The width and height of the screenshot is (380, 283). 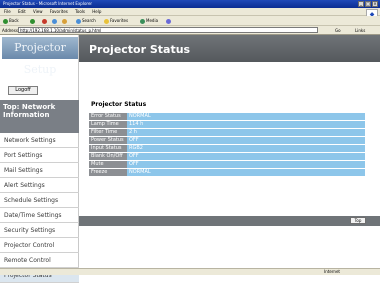 I want to click on table-row: Lamp Time 114 h, so click(x=227, y=124).